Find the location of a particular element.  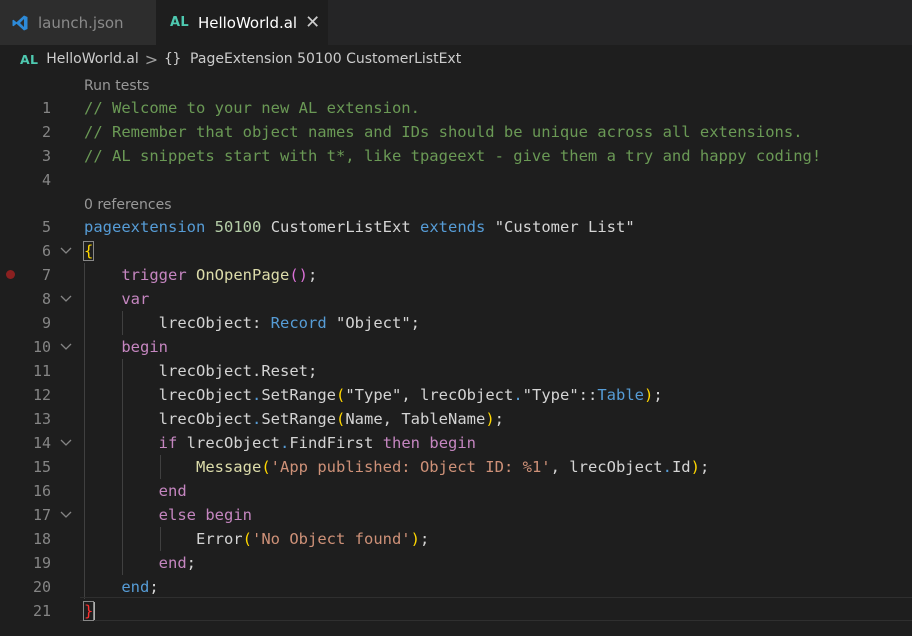

line-number: 18 is located at coordinates (41, 539).